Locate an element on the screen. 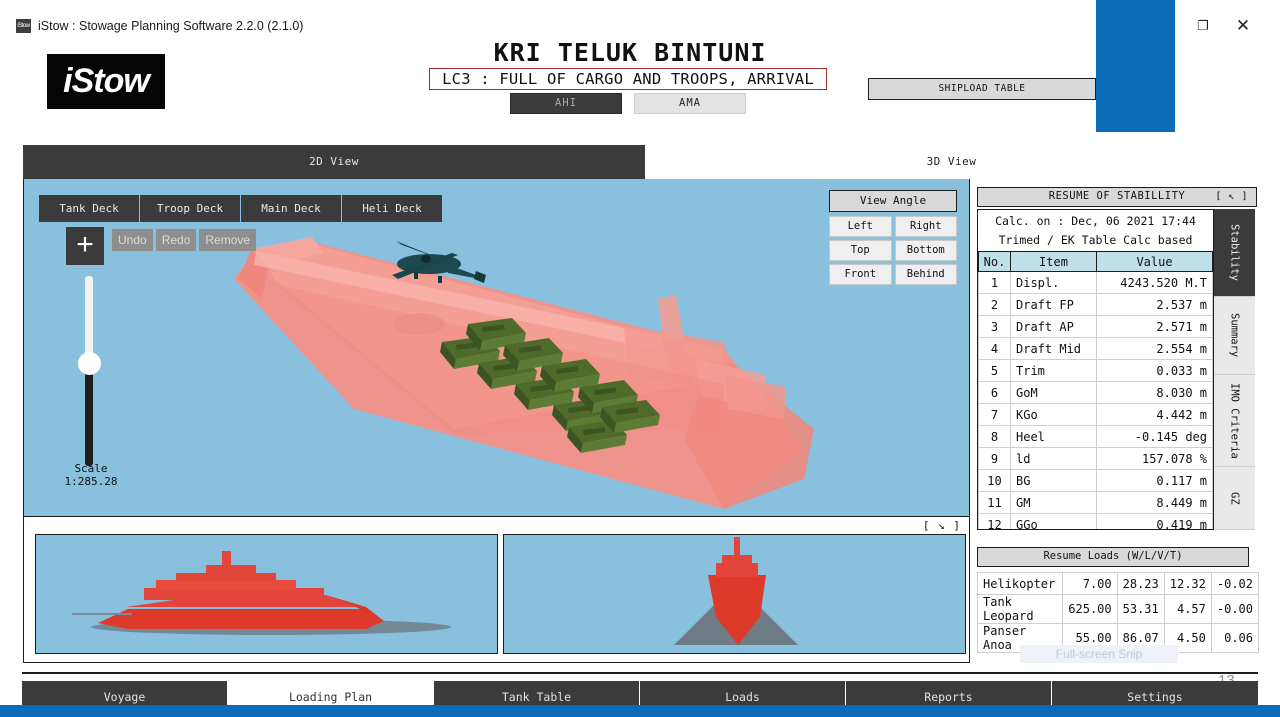  close-icon: ✕ is located at coordinates (1243, 26).